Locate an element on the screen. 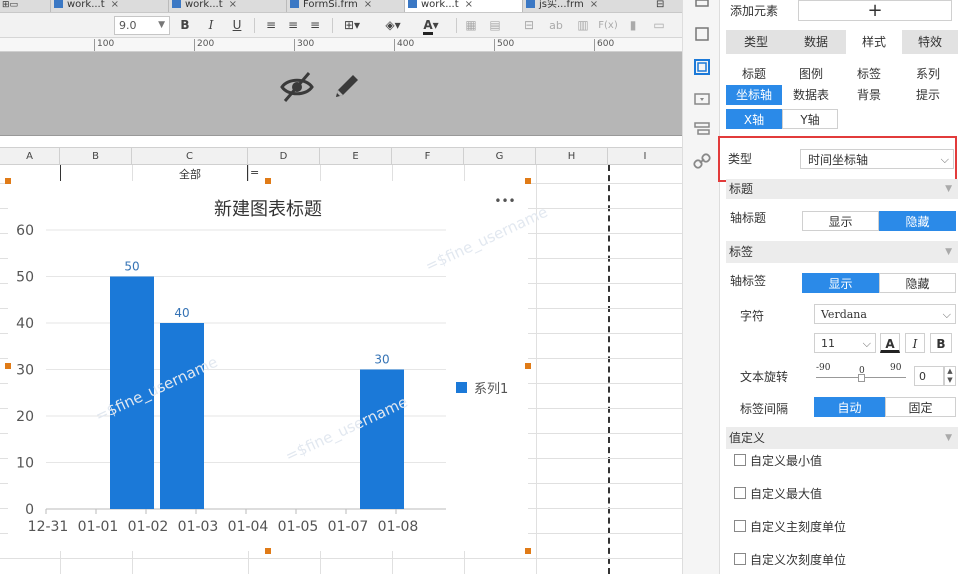 Image resolution: width=958 pixels, height=574 pixels. subtab-tooltip: 提示 is located at coordinates (928, 95).